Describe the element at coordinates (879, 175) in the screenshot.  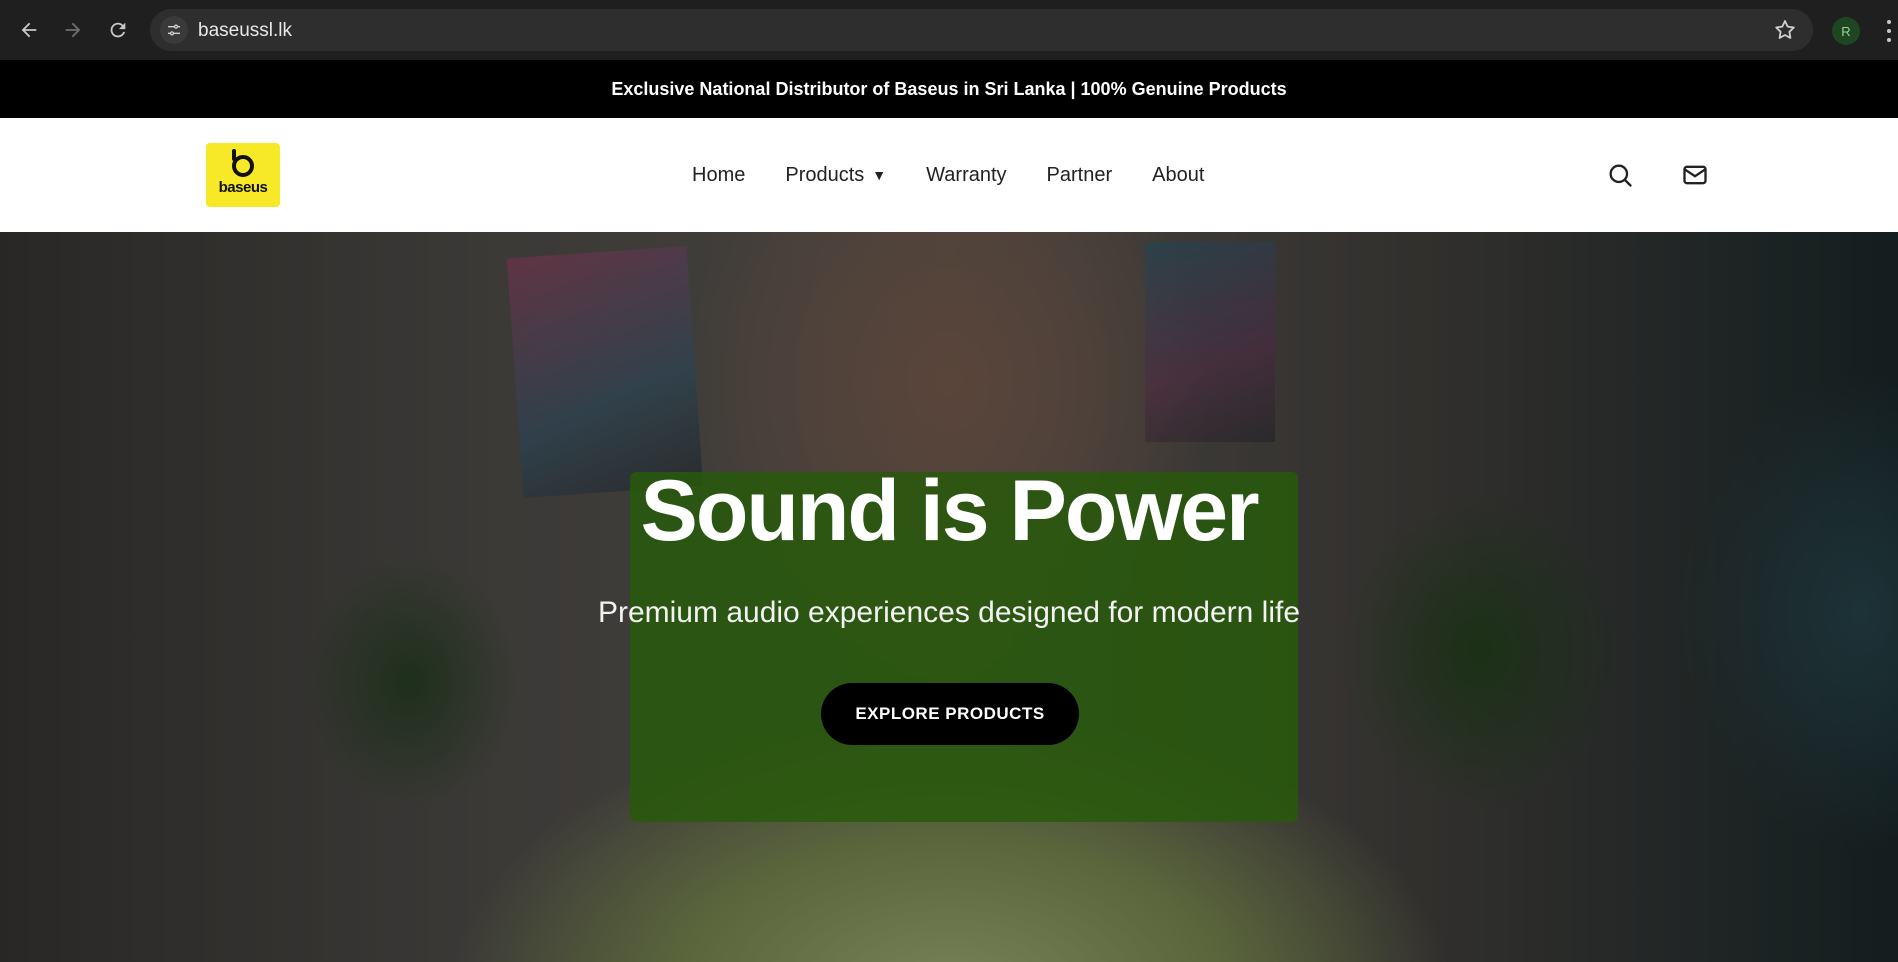
I see `dropdown-caret-icon: ▼` at that location.